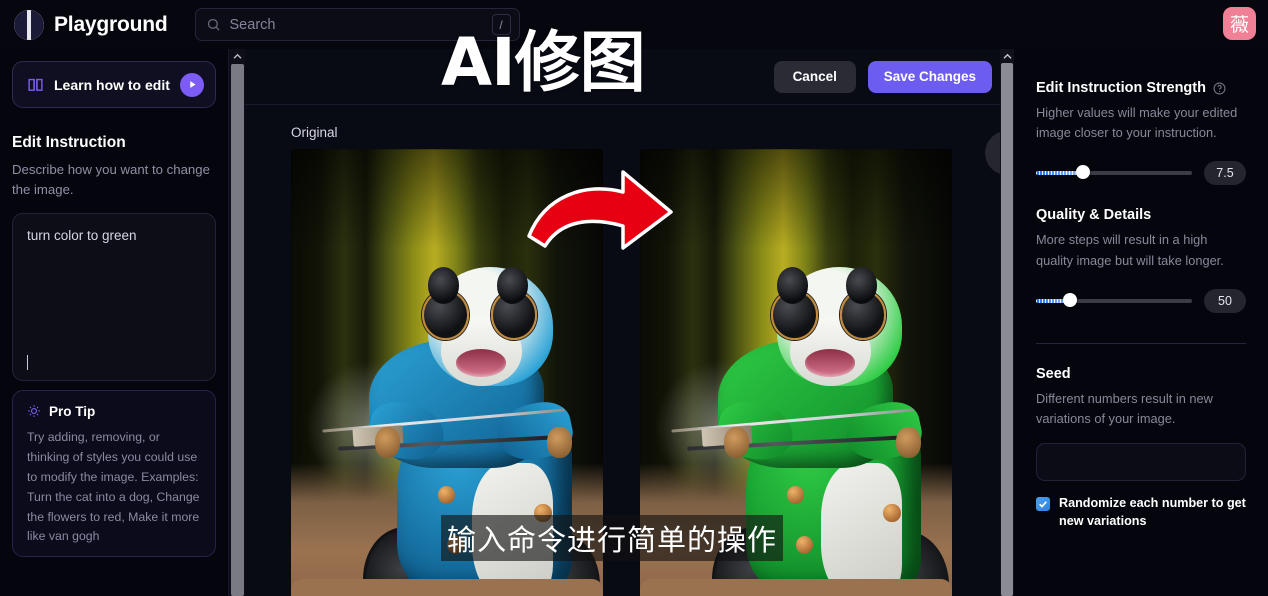 The image size is (1268, 596). I want to click on strength-slider, so click(1114, 172).